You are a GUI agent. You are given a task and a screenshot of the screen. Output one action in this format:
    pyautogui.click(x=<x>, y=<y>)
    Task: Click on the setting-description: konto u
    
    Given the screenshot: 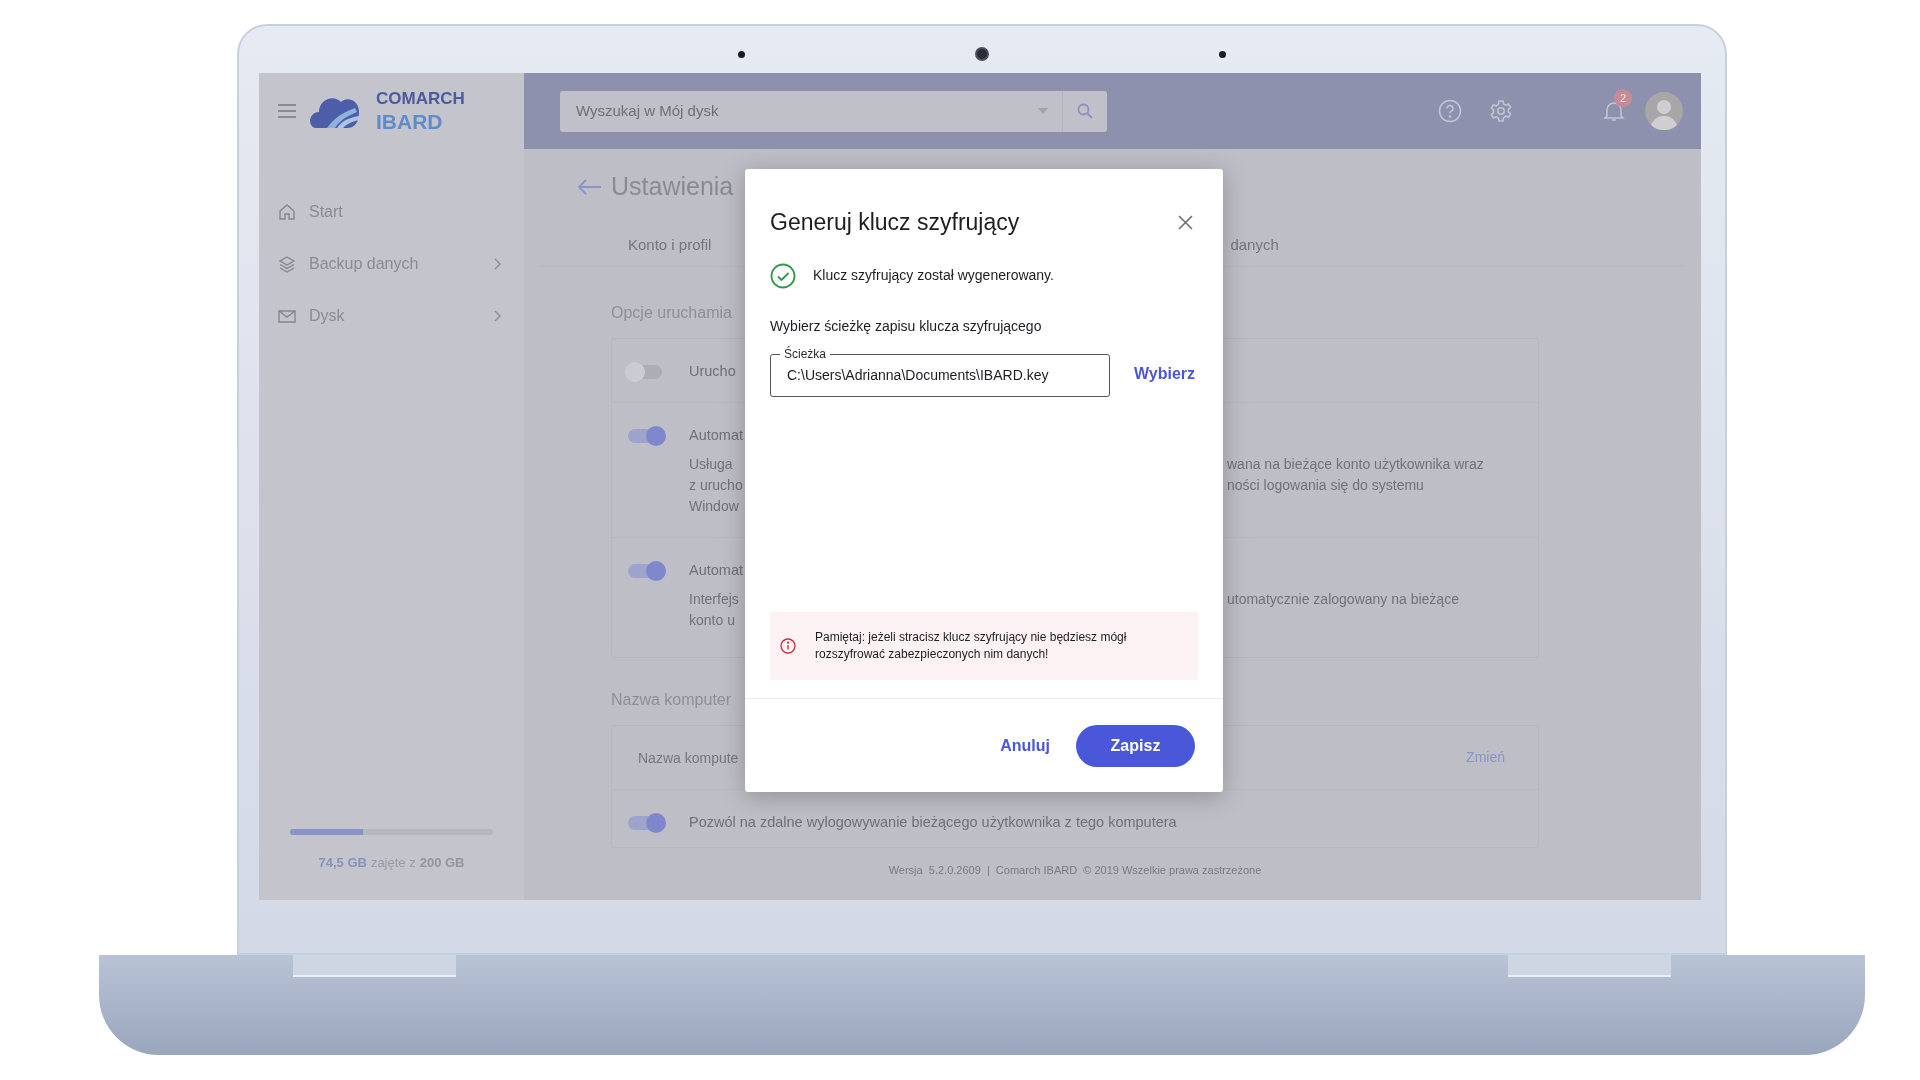 What is the action you would take?
    pyautogui.click(x=712, y=620)
    